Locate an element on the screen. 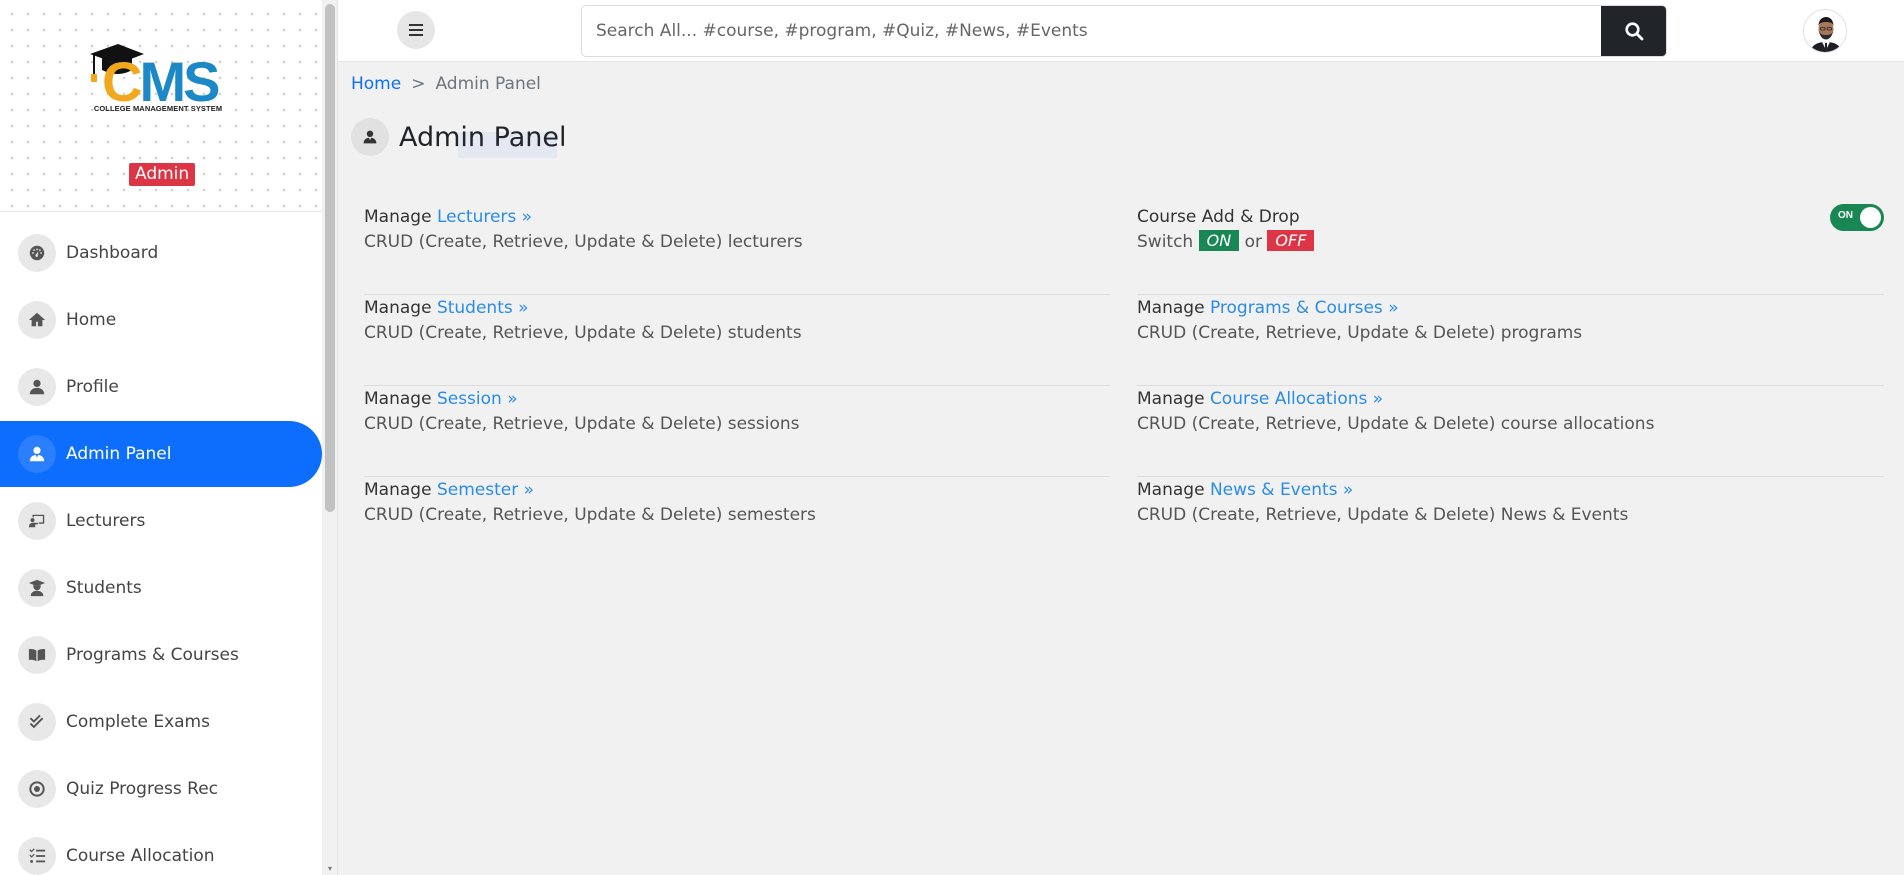 The height and width of the screenshot is (875, 1904). sidebar-item-label: Lecturers is located at coordinates (106, 521).